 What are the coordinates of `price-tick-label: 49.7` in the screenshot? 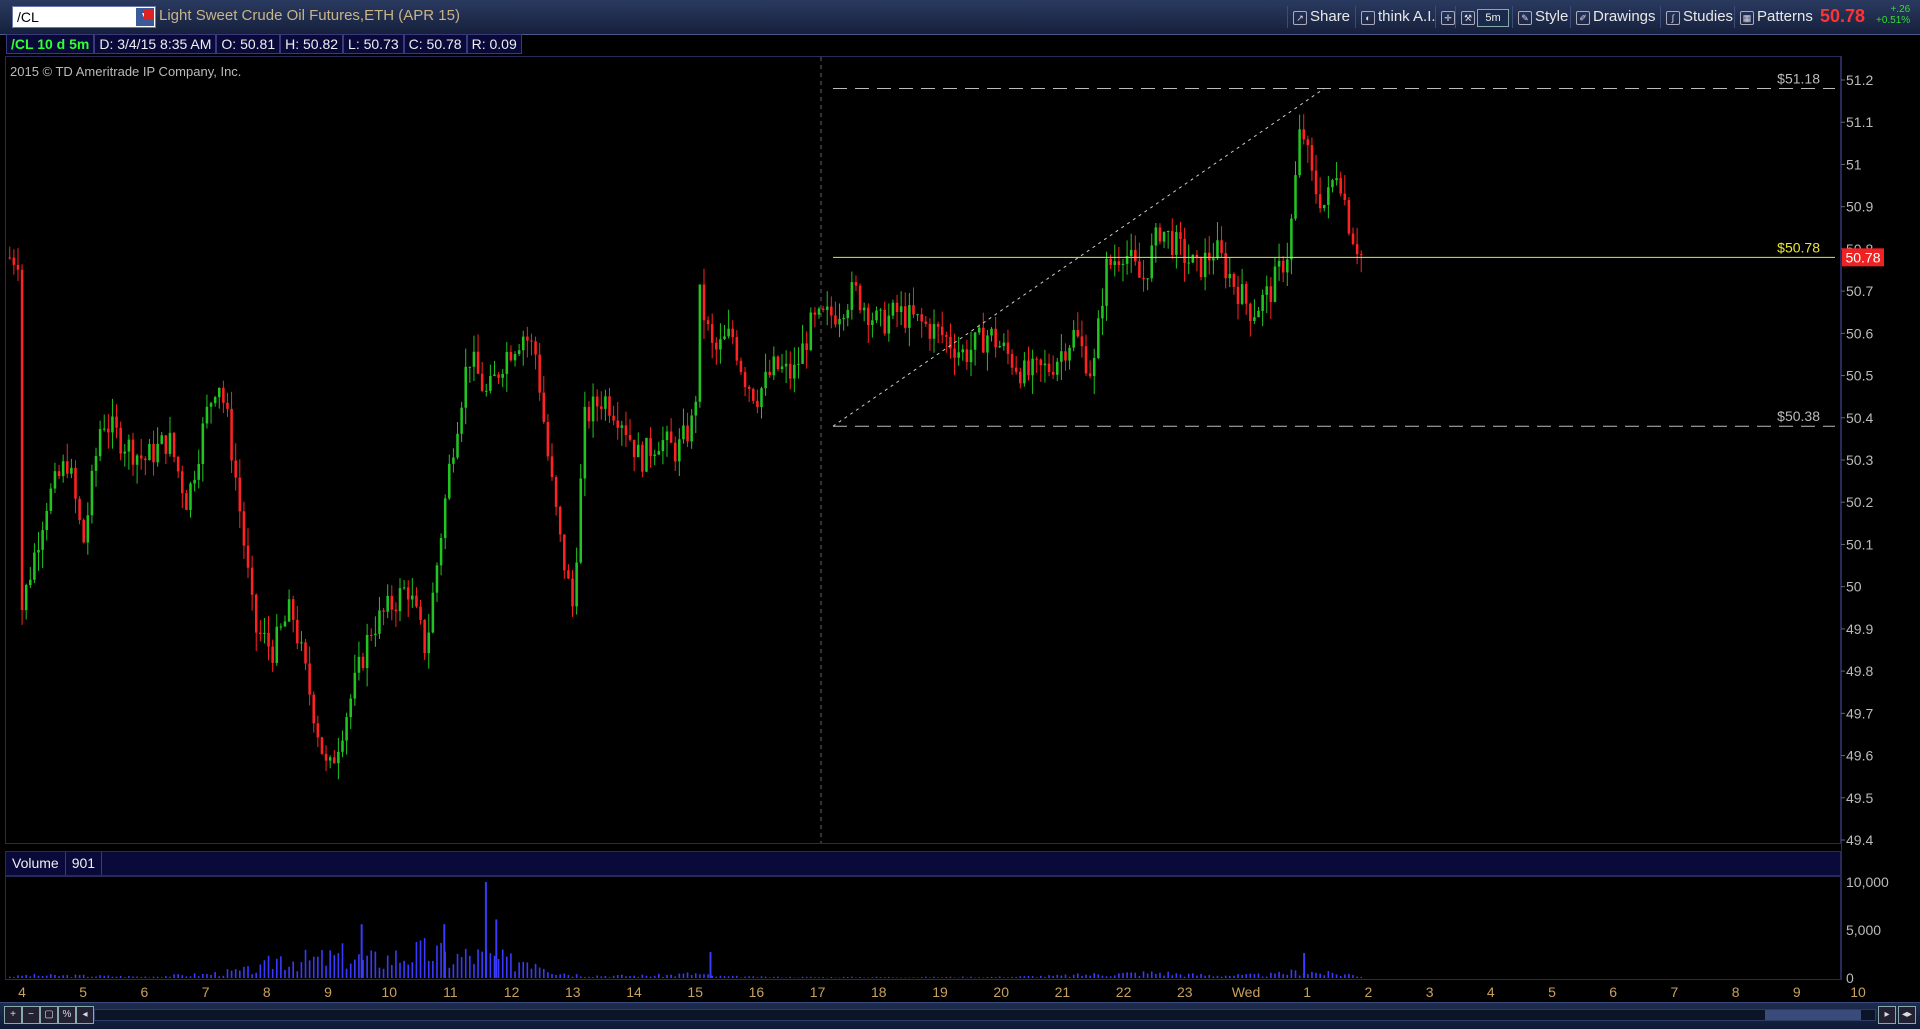 It's located at (1859, 713).